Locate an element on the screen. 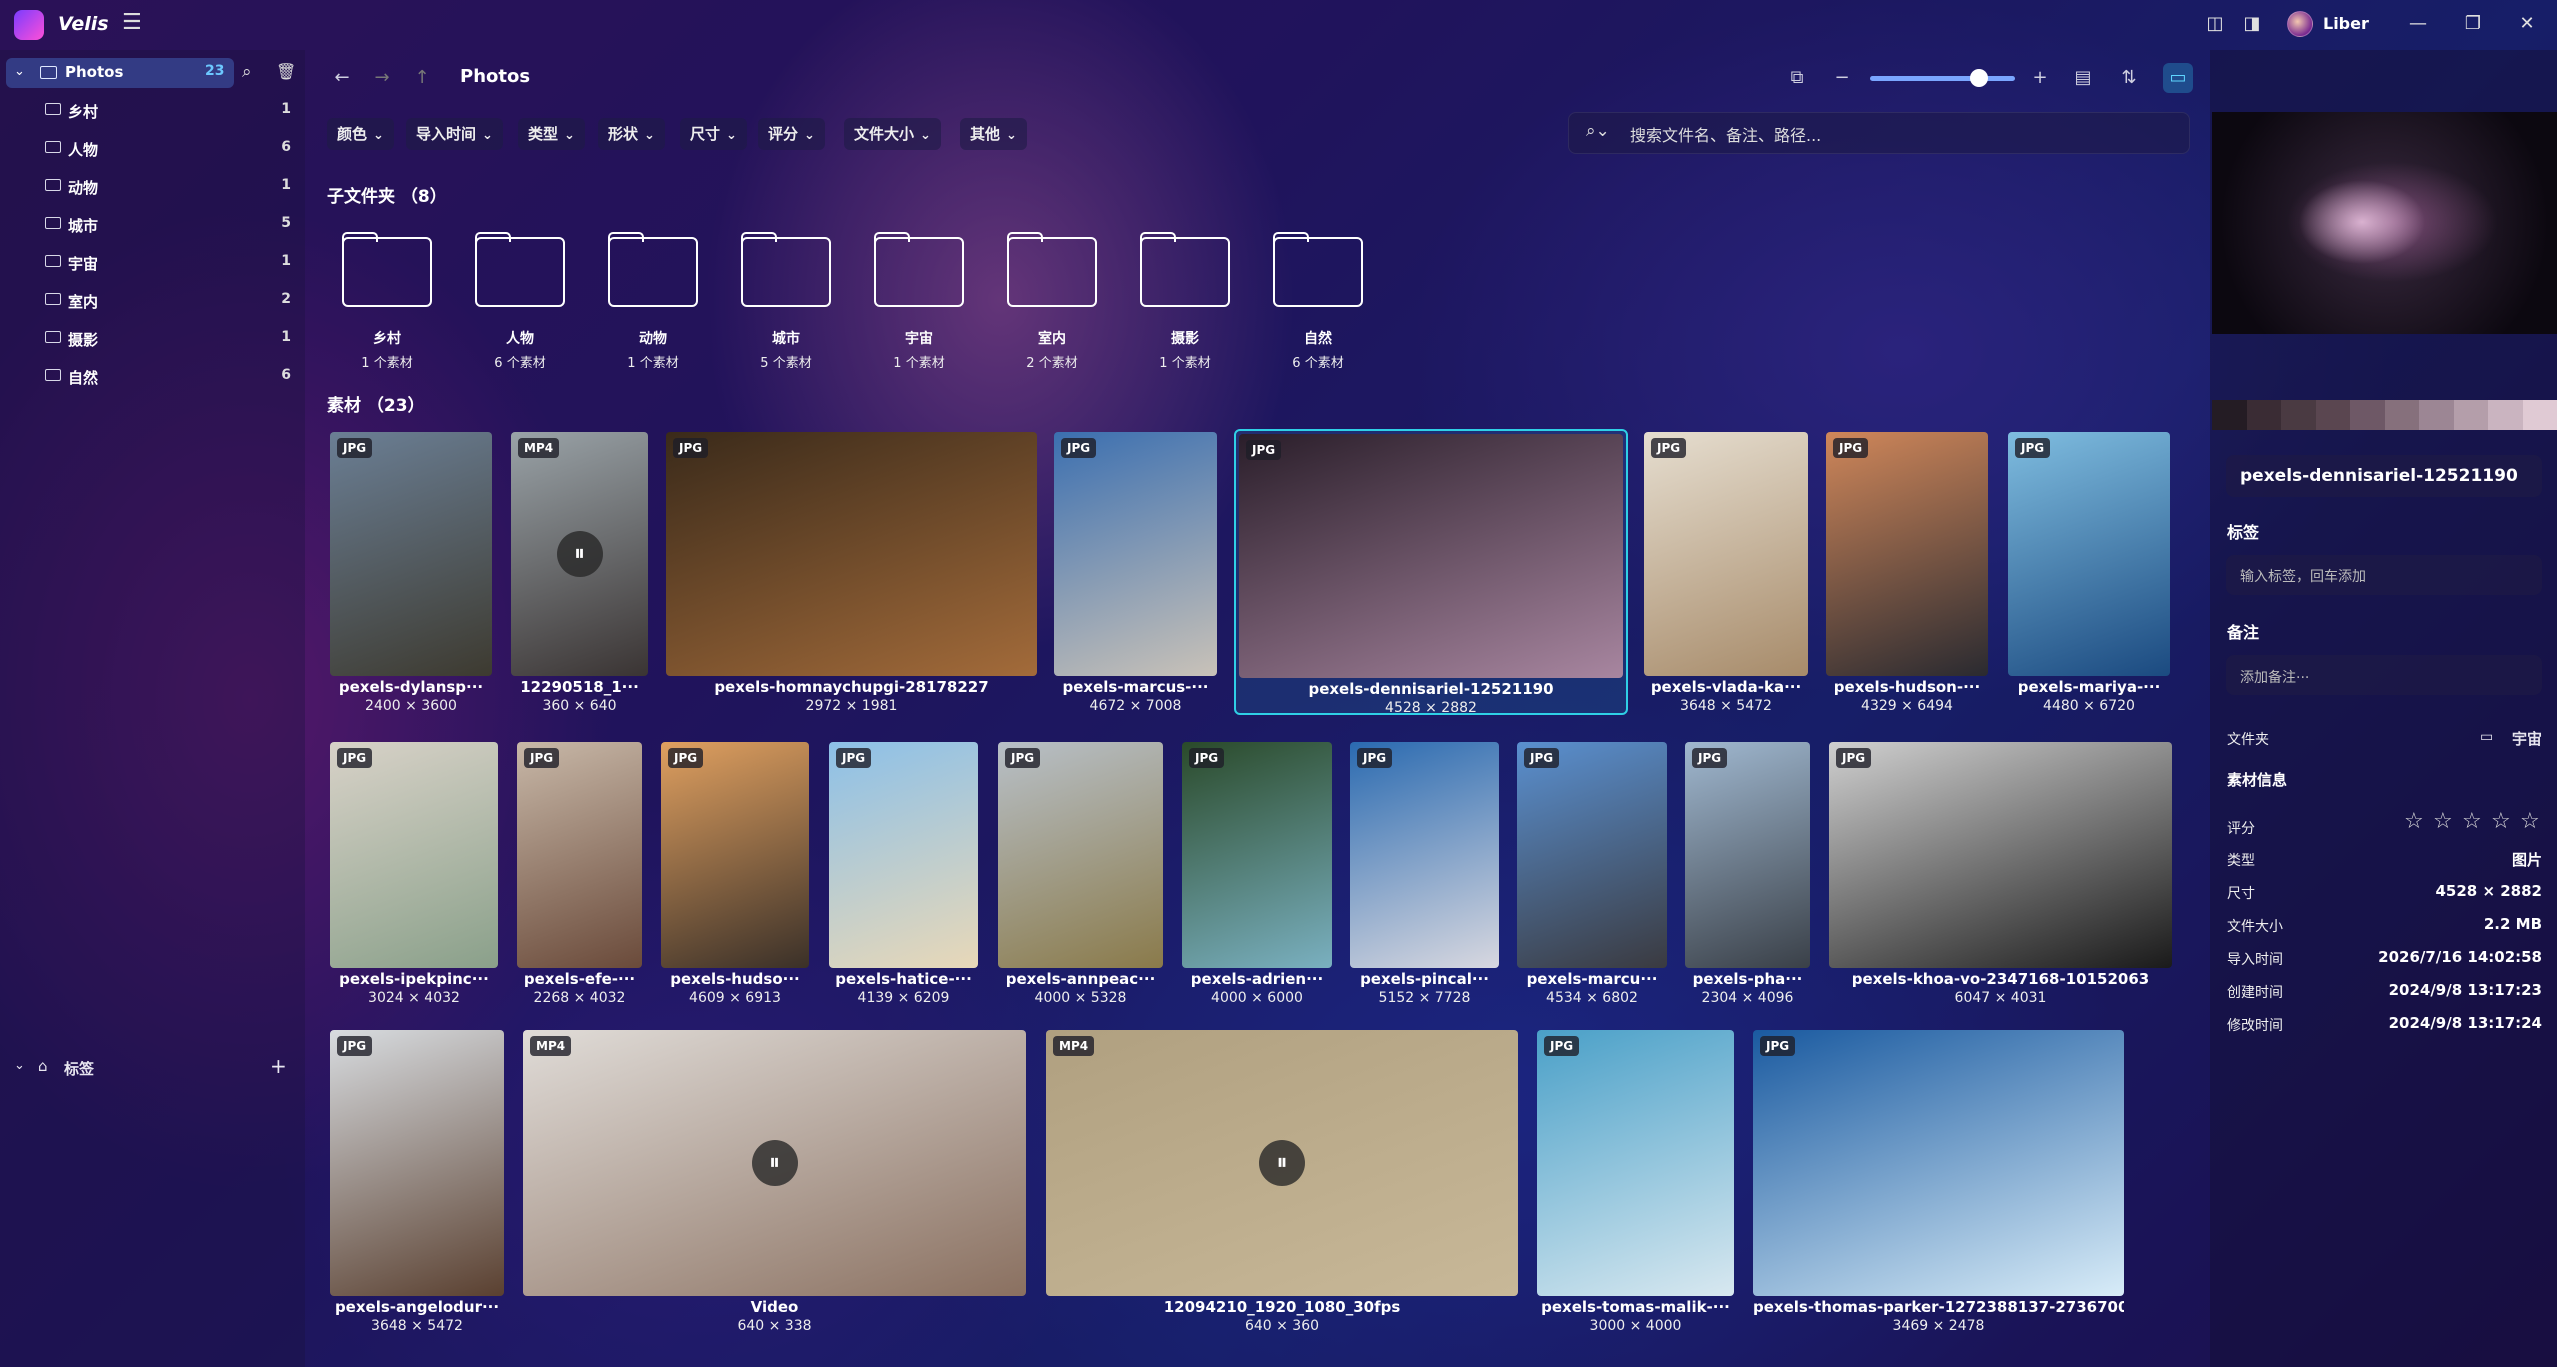 Image resolution: width=2557 pixels, height=1367 pixels. sidebar-item: 人物 6 is located at coordinates (150, 148).